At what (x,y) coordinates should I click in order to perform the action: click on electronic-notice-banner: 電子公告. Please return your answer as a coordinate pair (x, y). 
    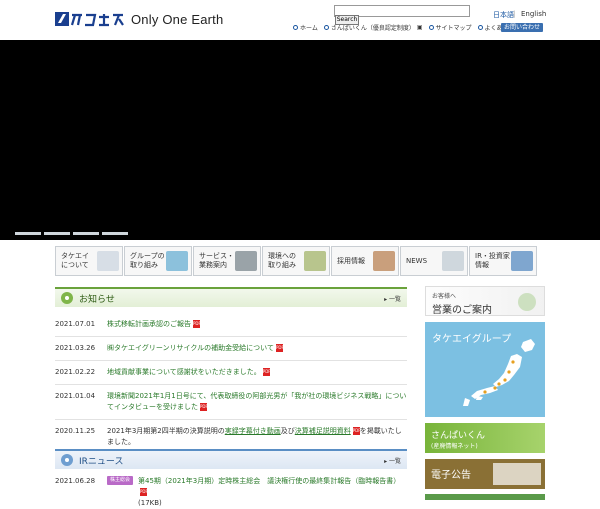
    Looking at the image, I should click on (485, 474).